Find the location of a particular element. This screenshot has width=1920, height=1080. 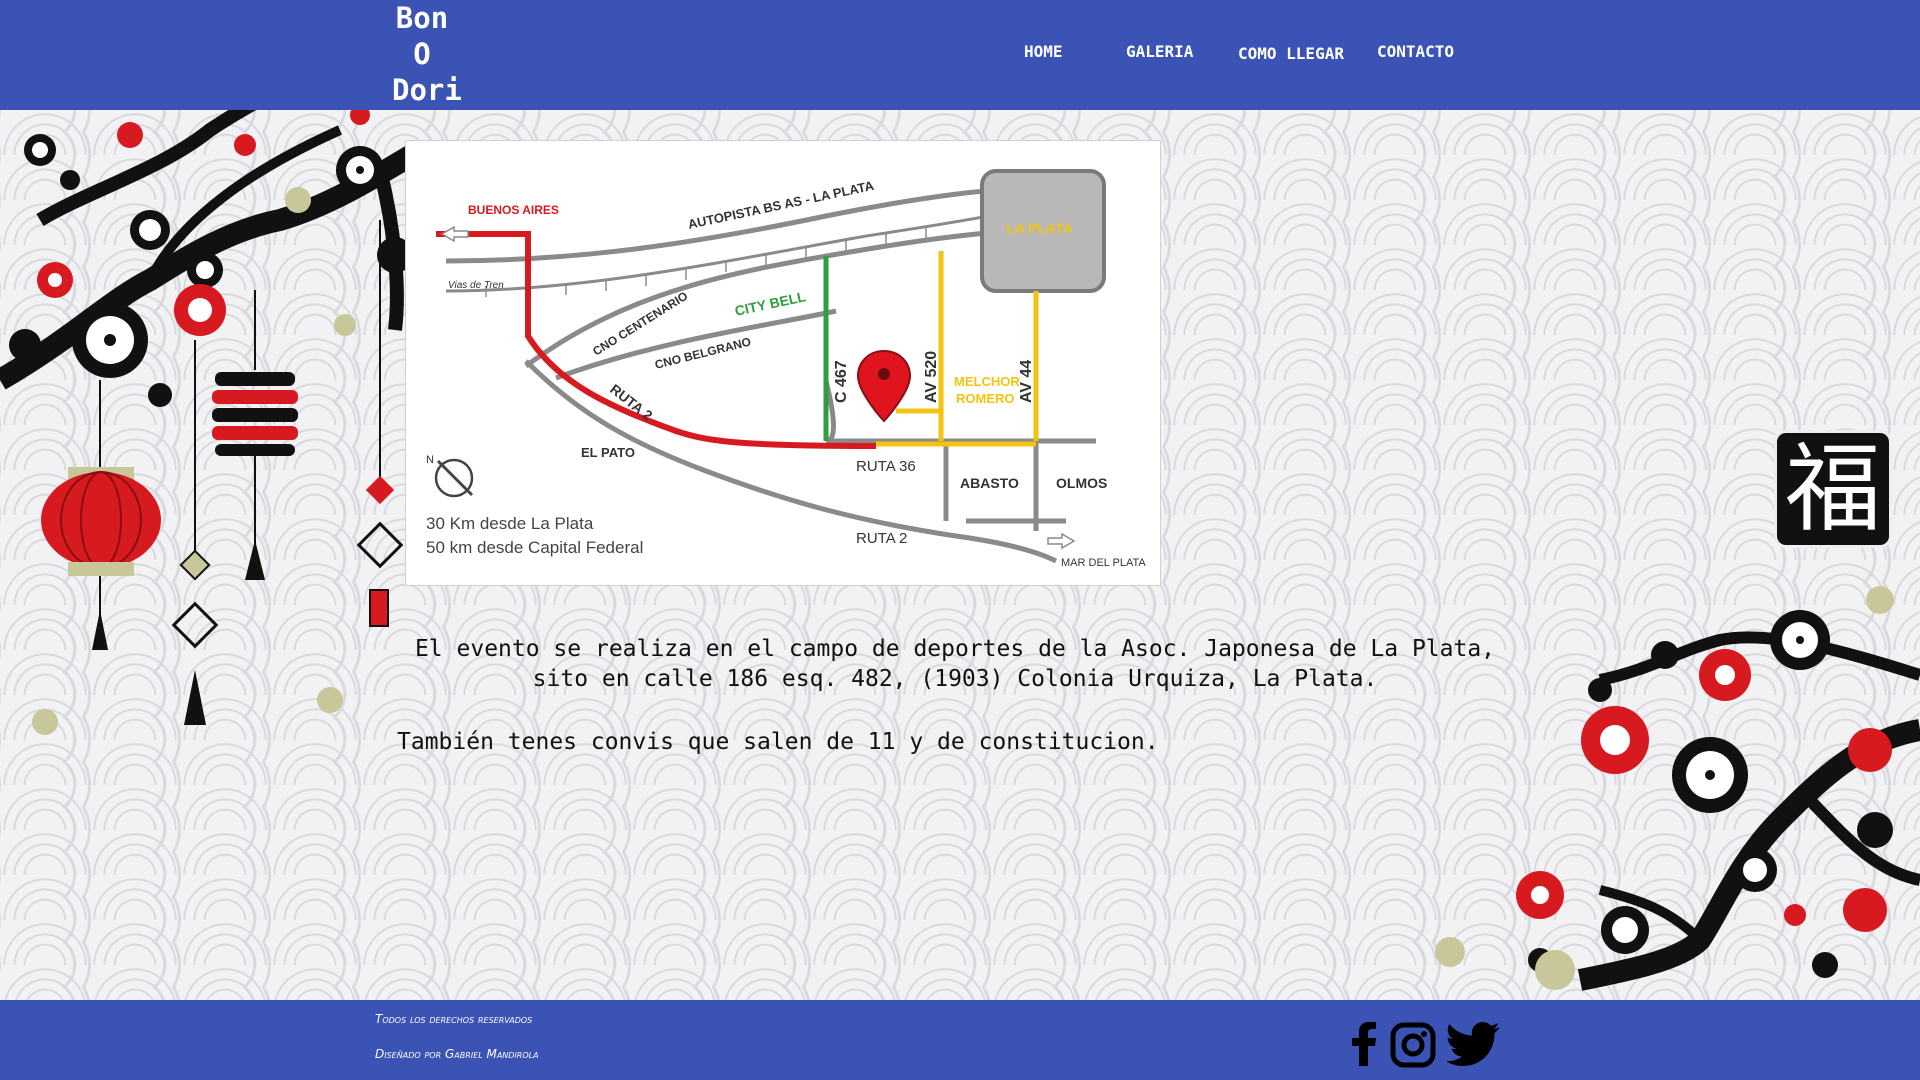

map-label-ruta2-diag: RUTA 2 is located at coordinates (631, 402).